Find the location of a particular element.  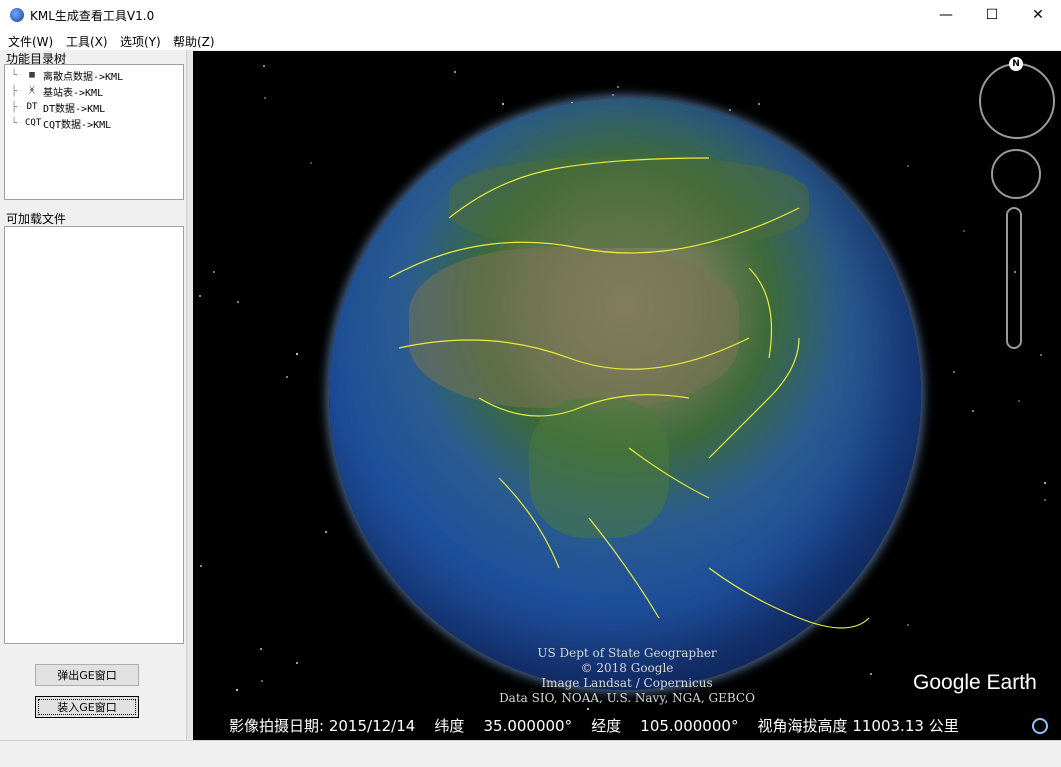

streaming-indicator-icon is located at coordinates (1040, 726).